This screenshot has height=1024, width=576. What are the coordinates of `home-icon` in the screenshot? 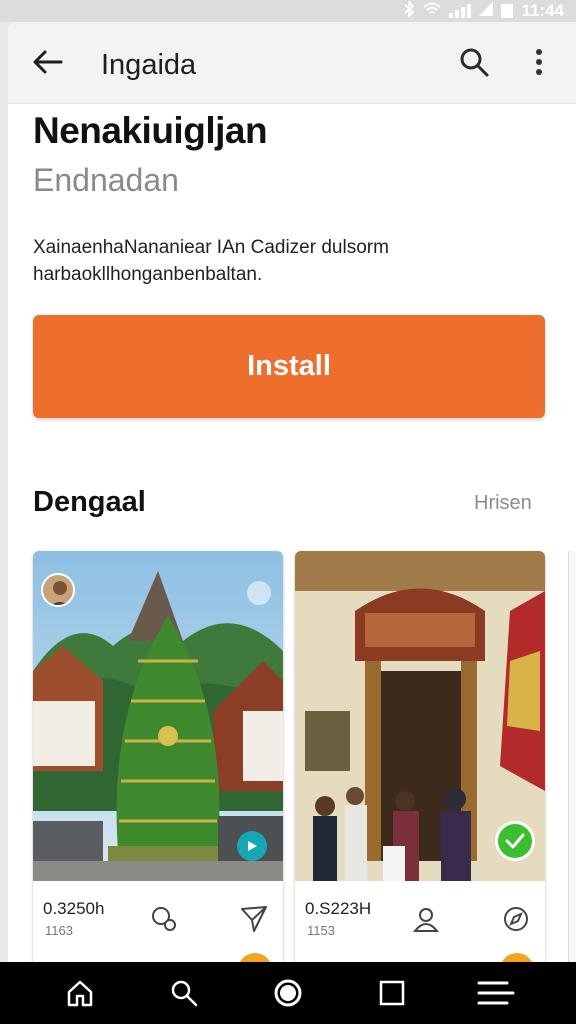 It's located at (80, 993).